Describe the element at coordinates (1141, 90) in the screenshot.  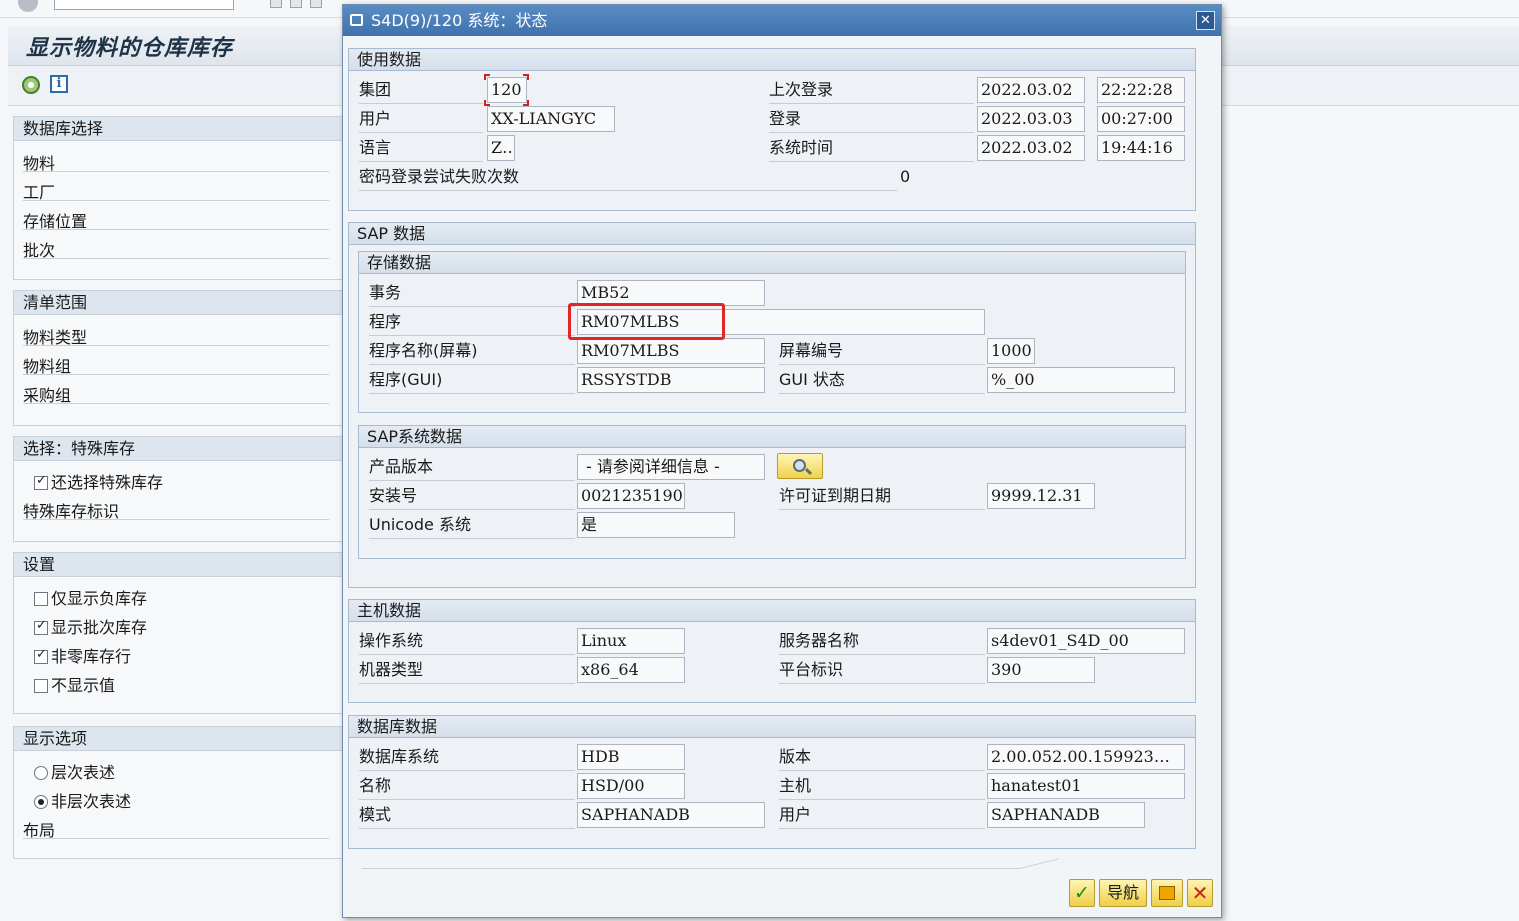
I see `field-last-login-time: 22:22:28` at that location.